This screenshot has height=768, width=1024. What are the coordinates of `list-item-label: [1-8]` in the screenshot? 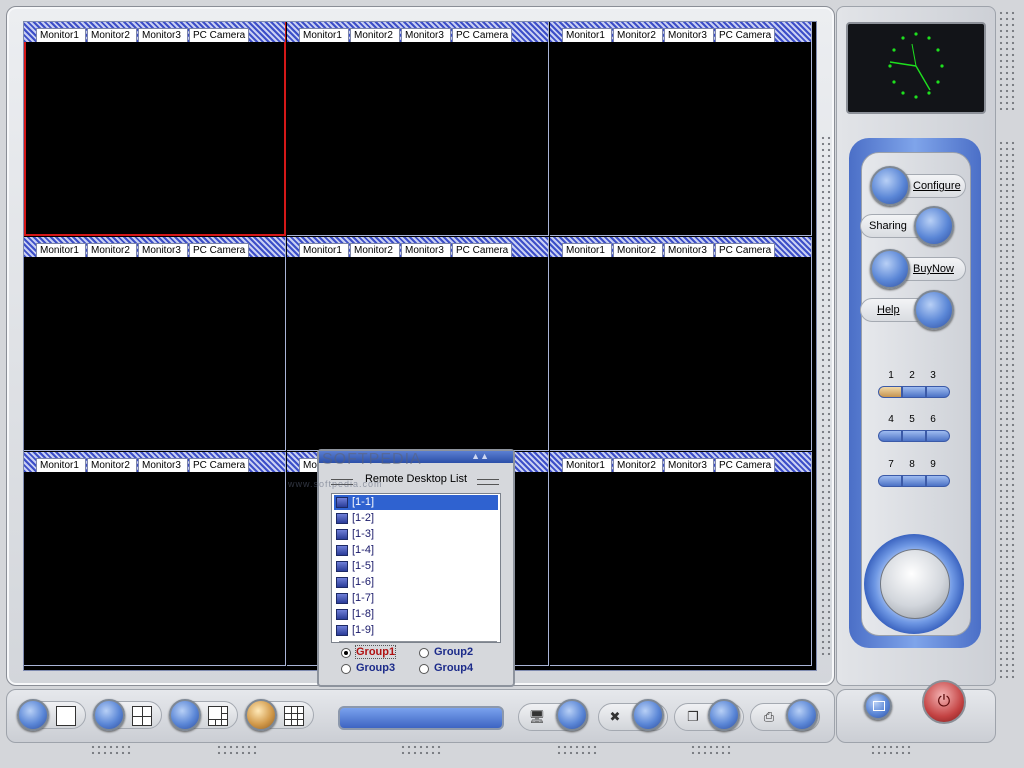 It's located at (363, 614).